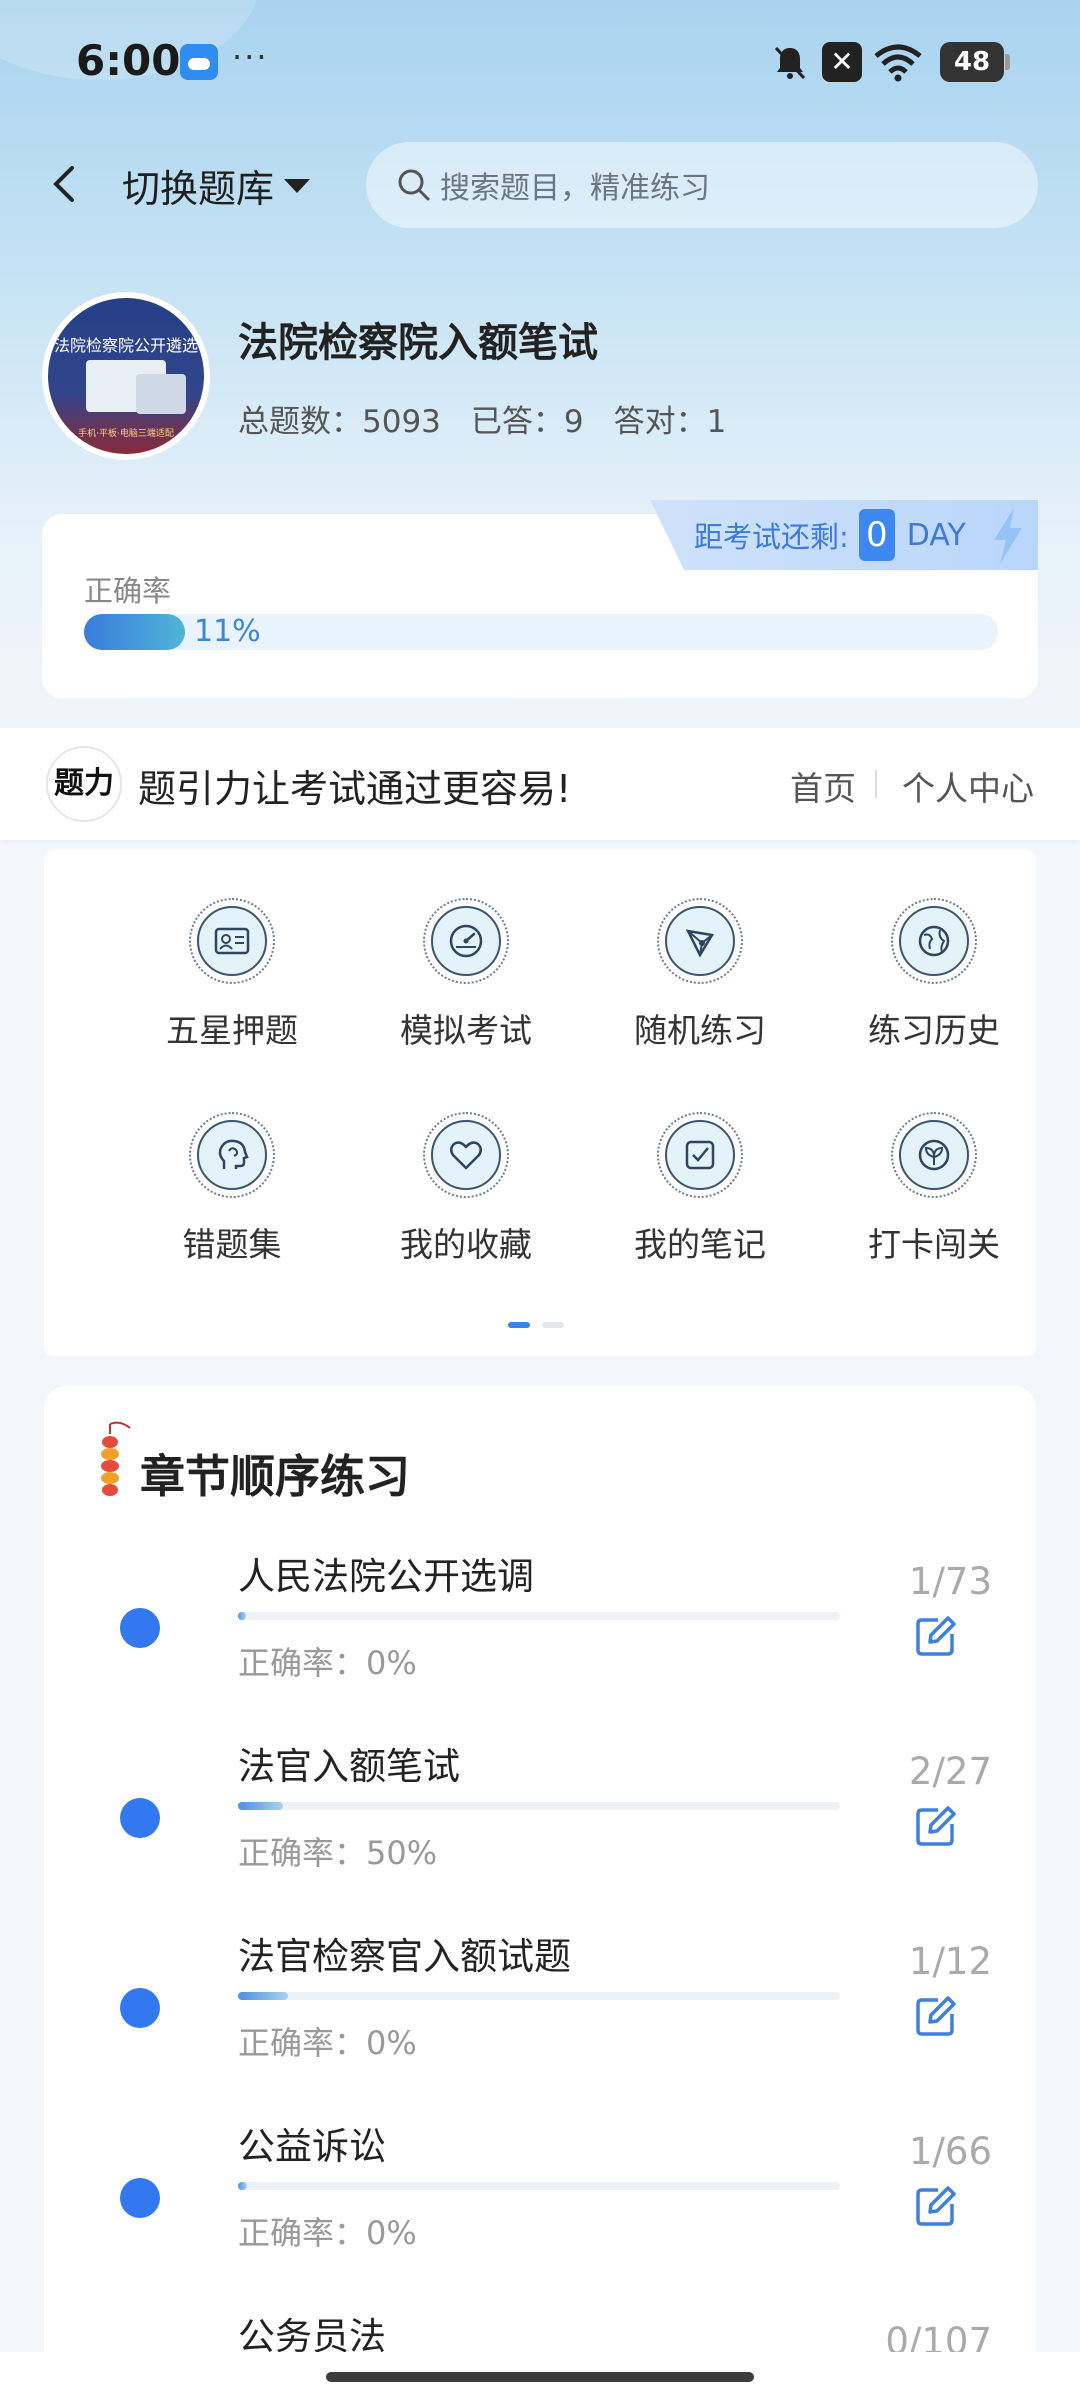 Image resolution: width=1080 pixels, height=2400 pixels. Describe the element at coordinates (934, 1155) in the screenshot. I see `sprout-icon` at that location.